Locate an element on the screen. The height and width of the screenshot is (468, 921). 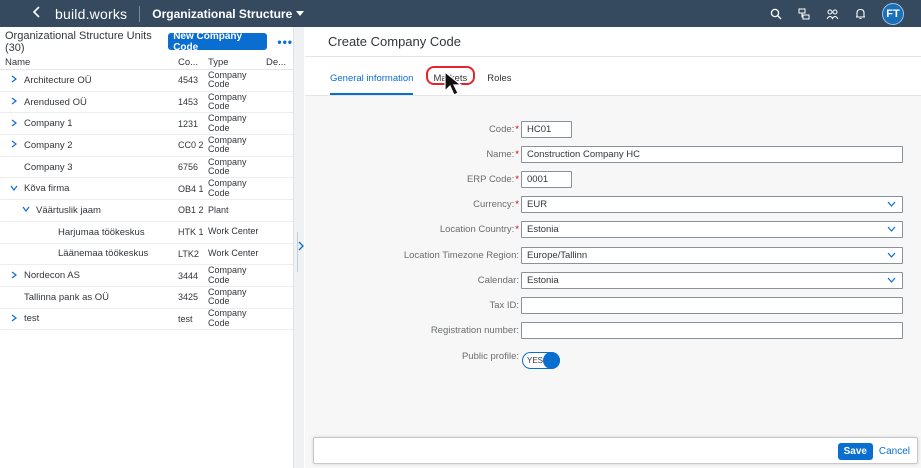
row-type: Plant is located at coordinates (218, 209).